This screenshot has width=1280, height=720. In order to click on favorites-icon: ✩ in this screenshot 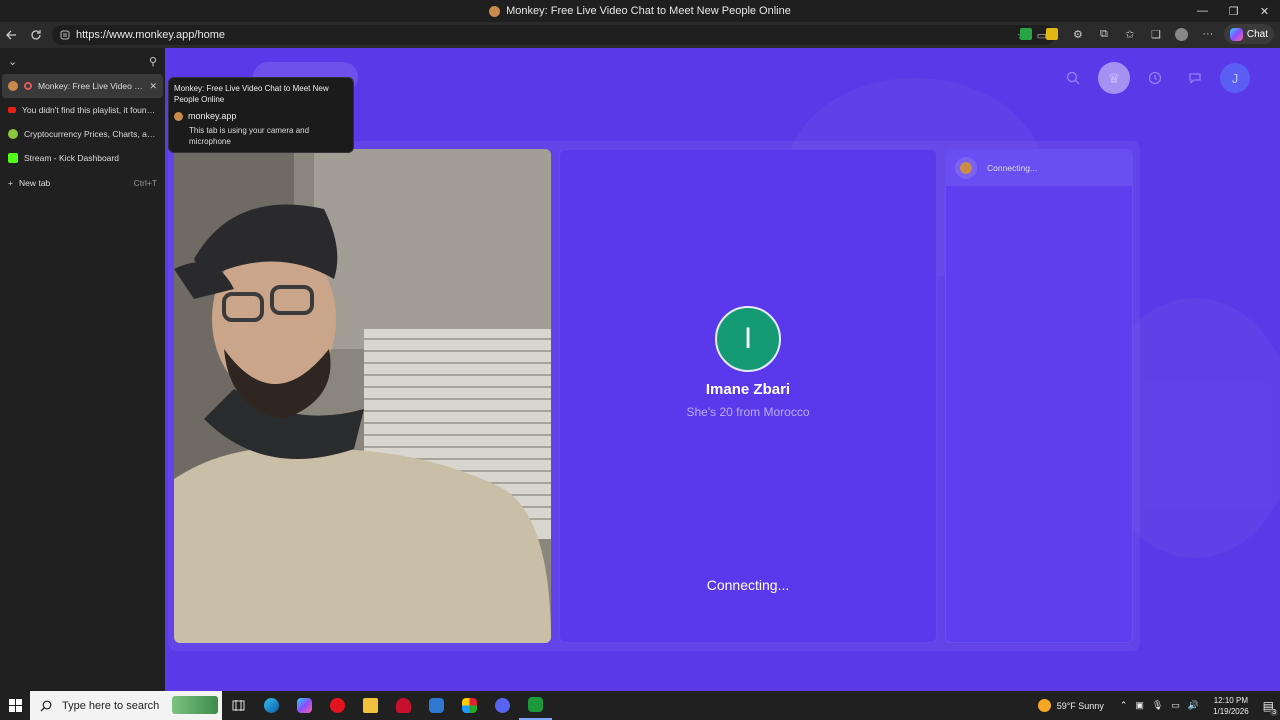, I will do `click(1130, 34)`.